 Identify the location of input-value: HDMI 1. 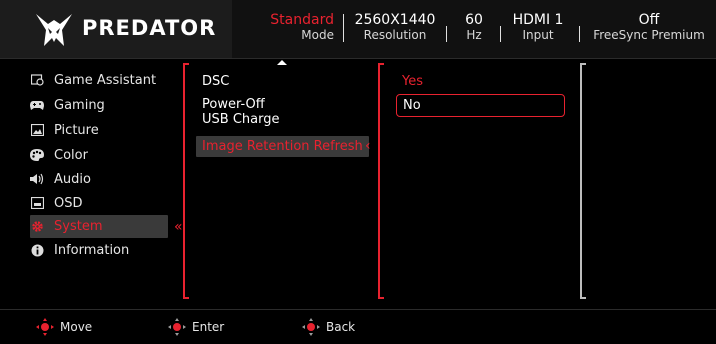
(538, 20).